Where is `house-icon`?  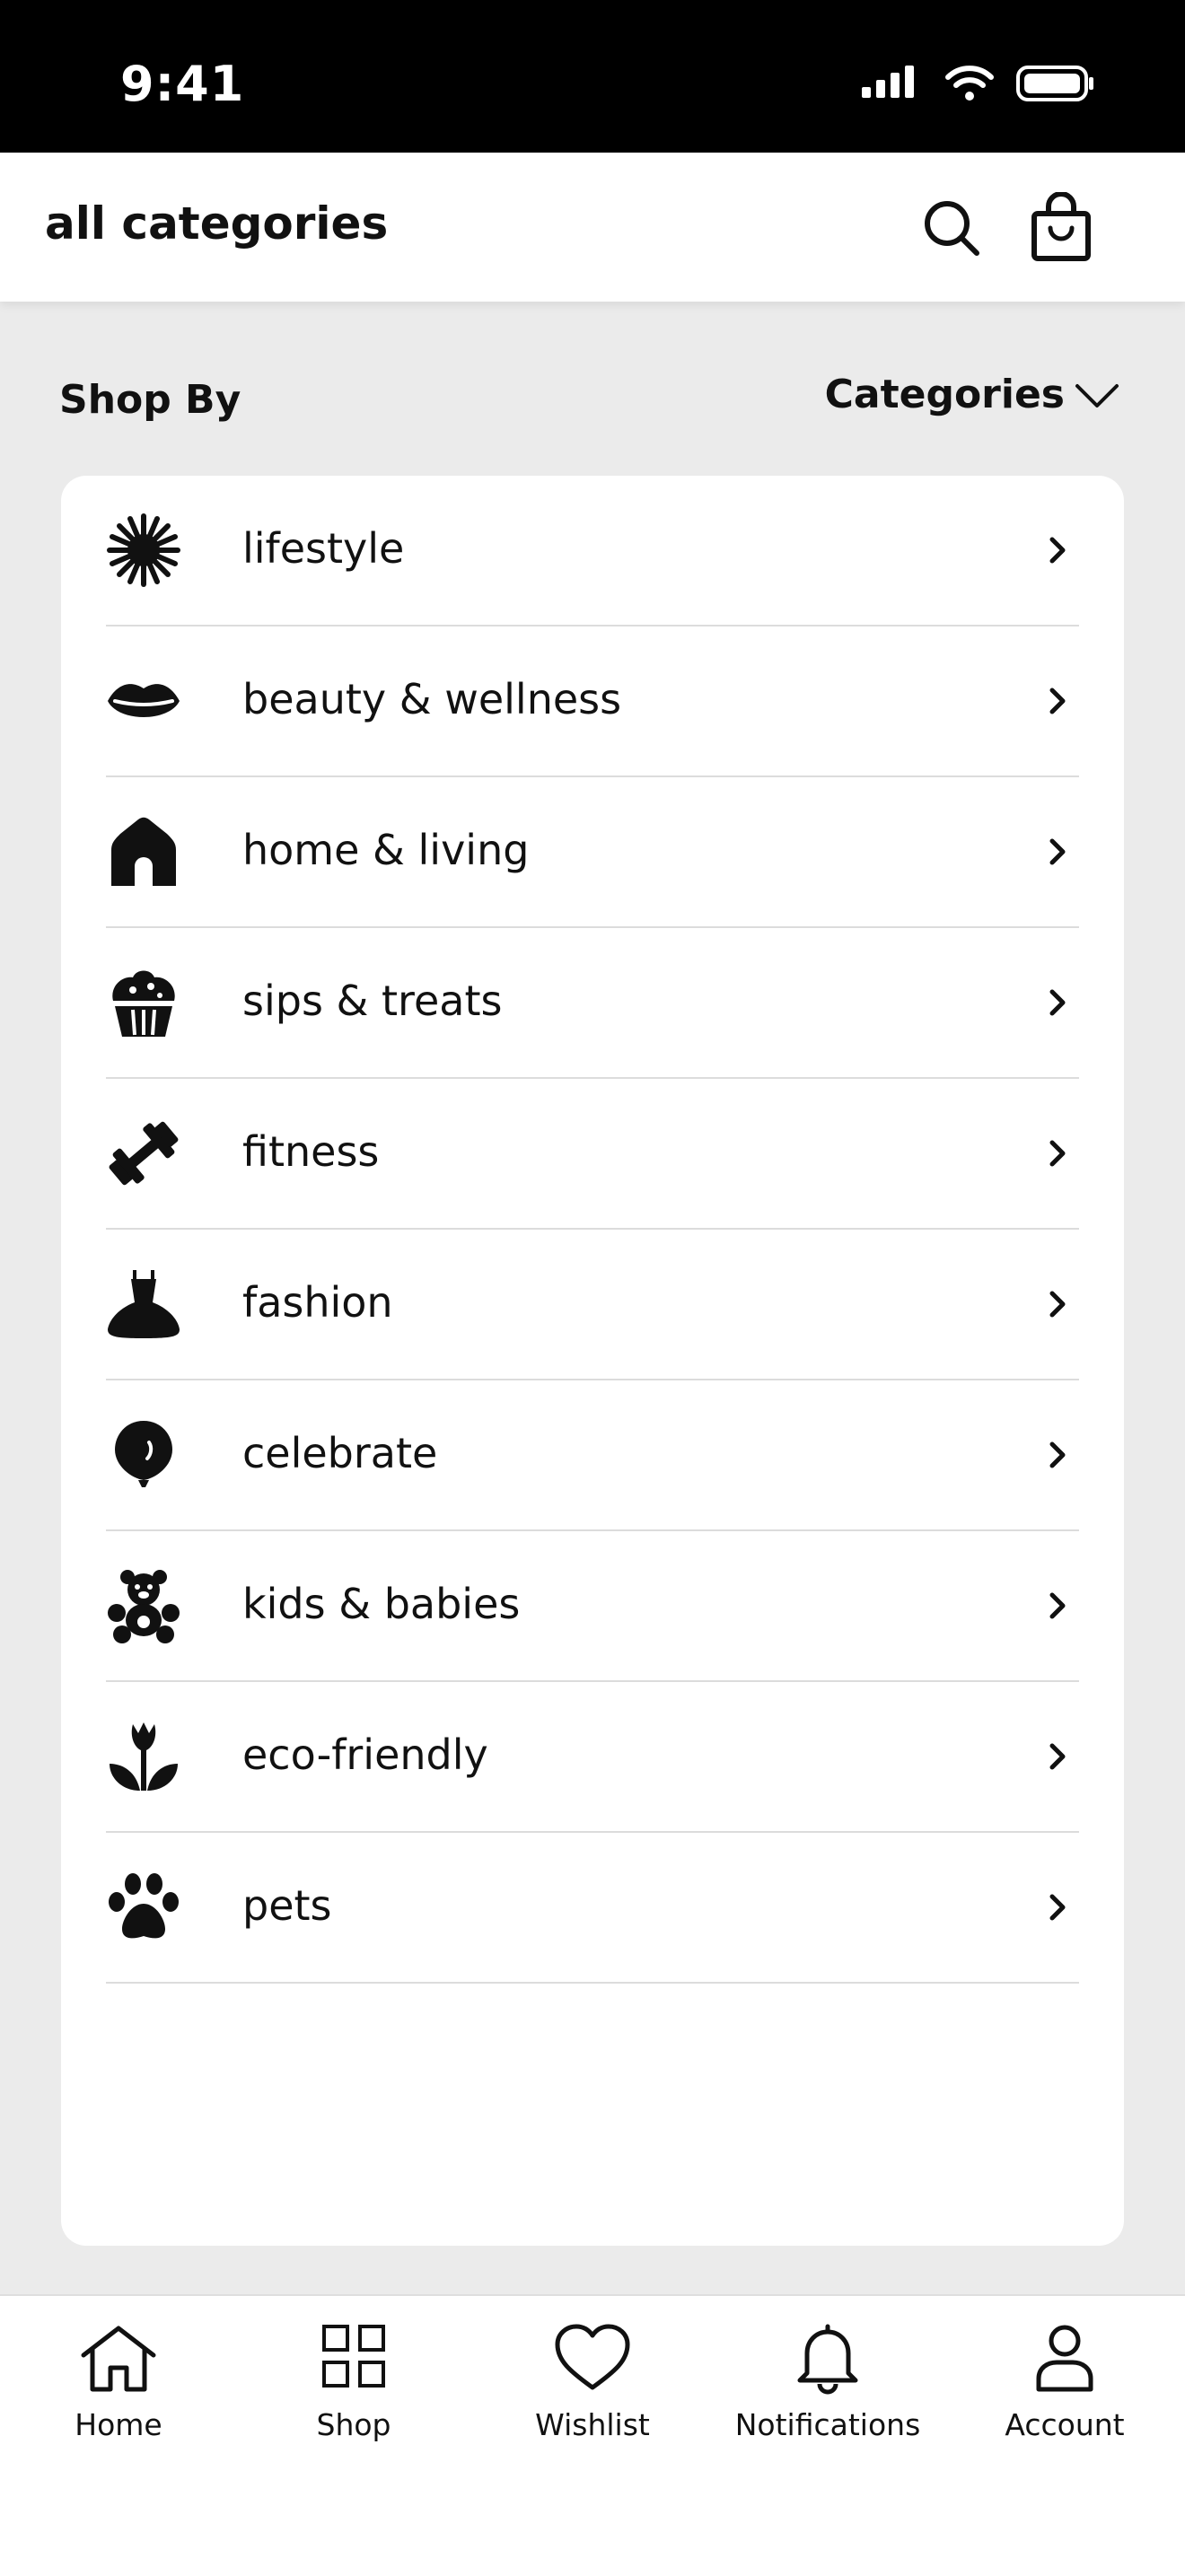 house-icon is located at coordinates (143, 851).